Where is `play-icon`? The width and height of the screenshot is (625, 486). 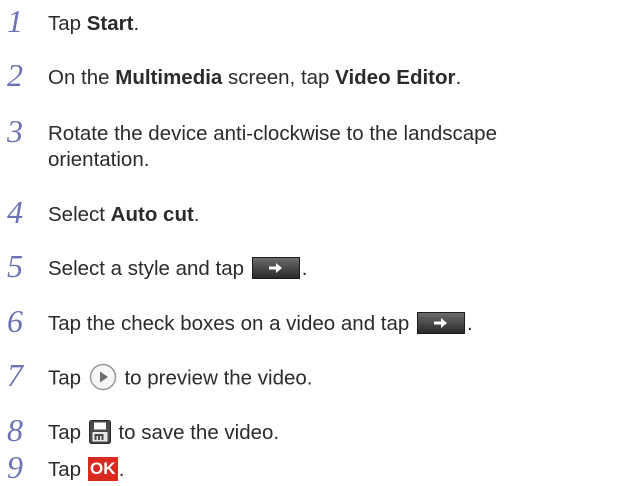
play-icon is located at coordinates (103, 377).